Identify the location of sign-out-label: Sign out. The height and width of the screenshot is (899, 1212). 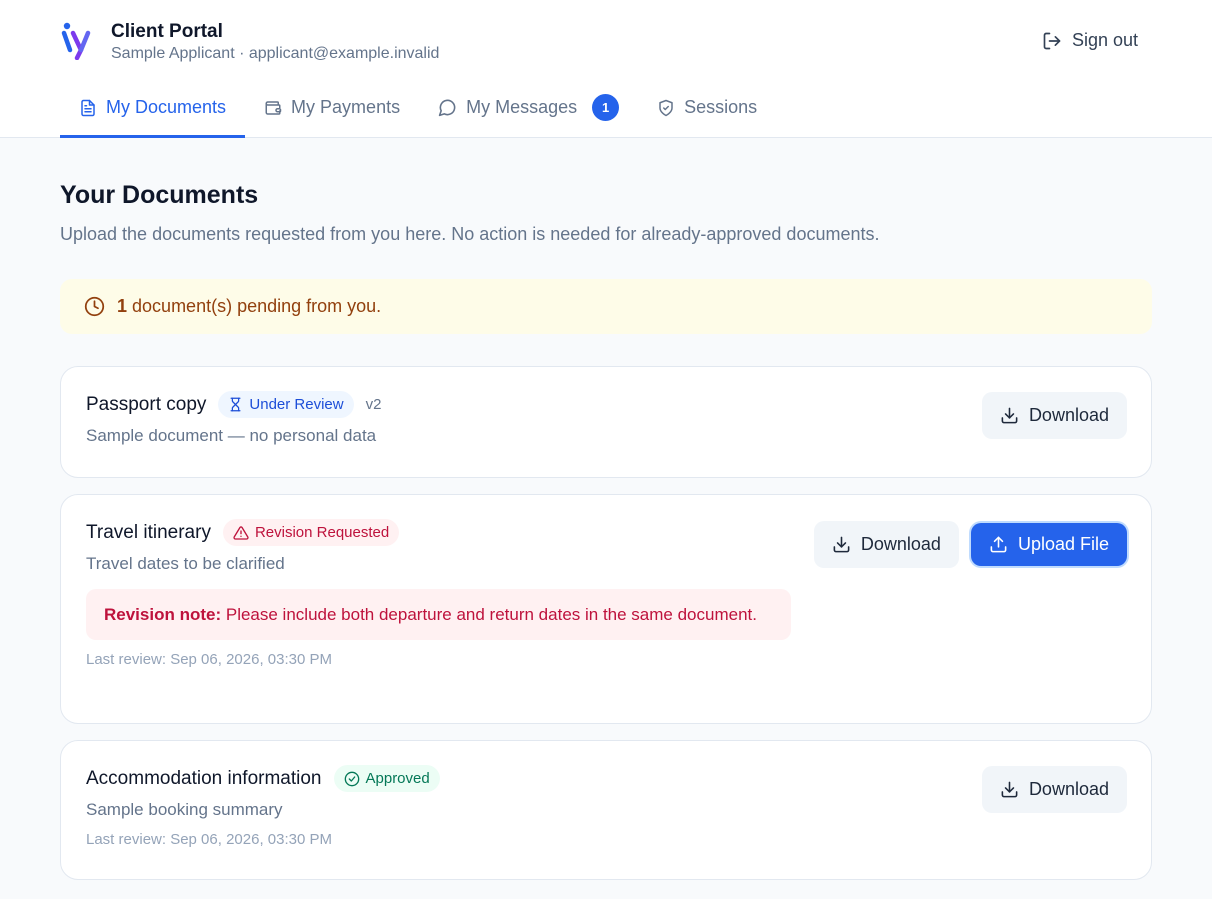
(1104, 40).